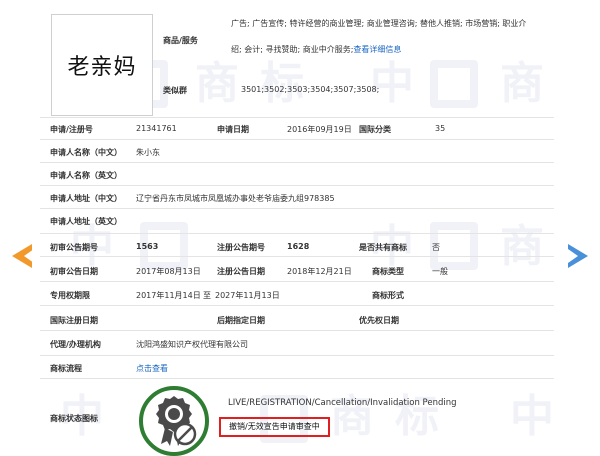 This screenshot has width=600, height=456. I want to click on agent-label: 代理/办理机构, so click(75, 344).